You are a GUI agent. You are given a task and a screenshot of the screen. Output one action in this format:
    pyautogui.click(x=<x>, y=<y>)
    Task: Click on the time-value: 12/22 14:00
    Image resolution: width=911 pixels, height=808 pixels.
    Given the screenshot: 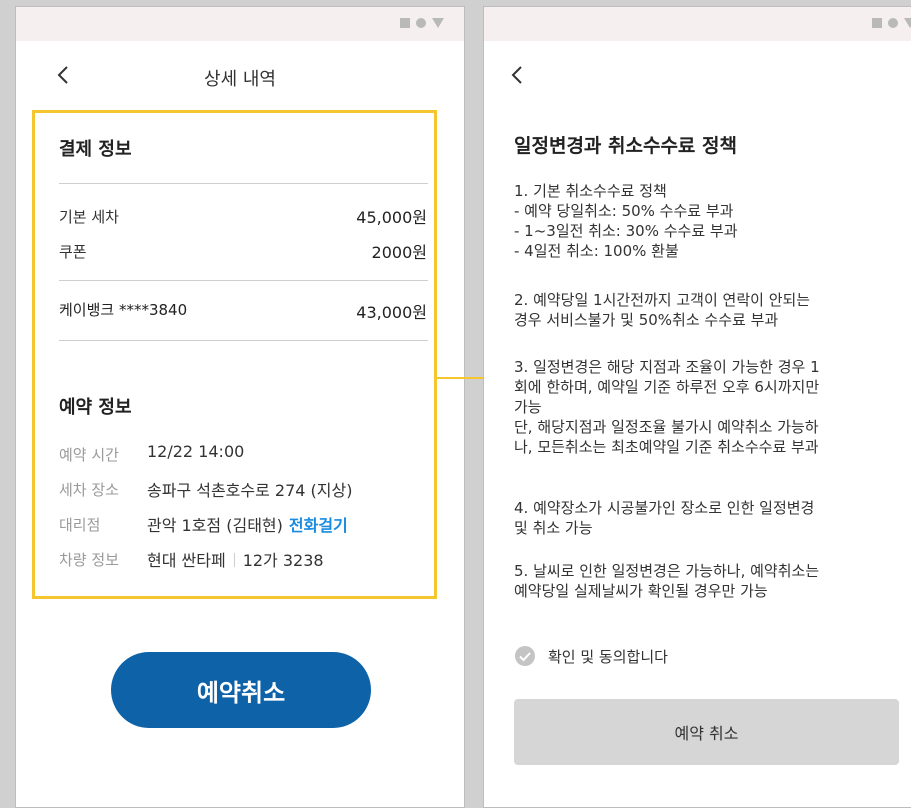 What is the action you would take?
    pyautogui.click(x=196, y=451)
    